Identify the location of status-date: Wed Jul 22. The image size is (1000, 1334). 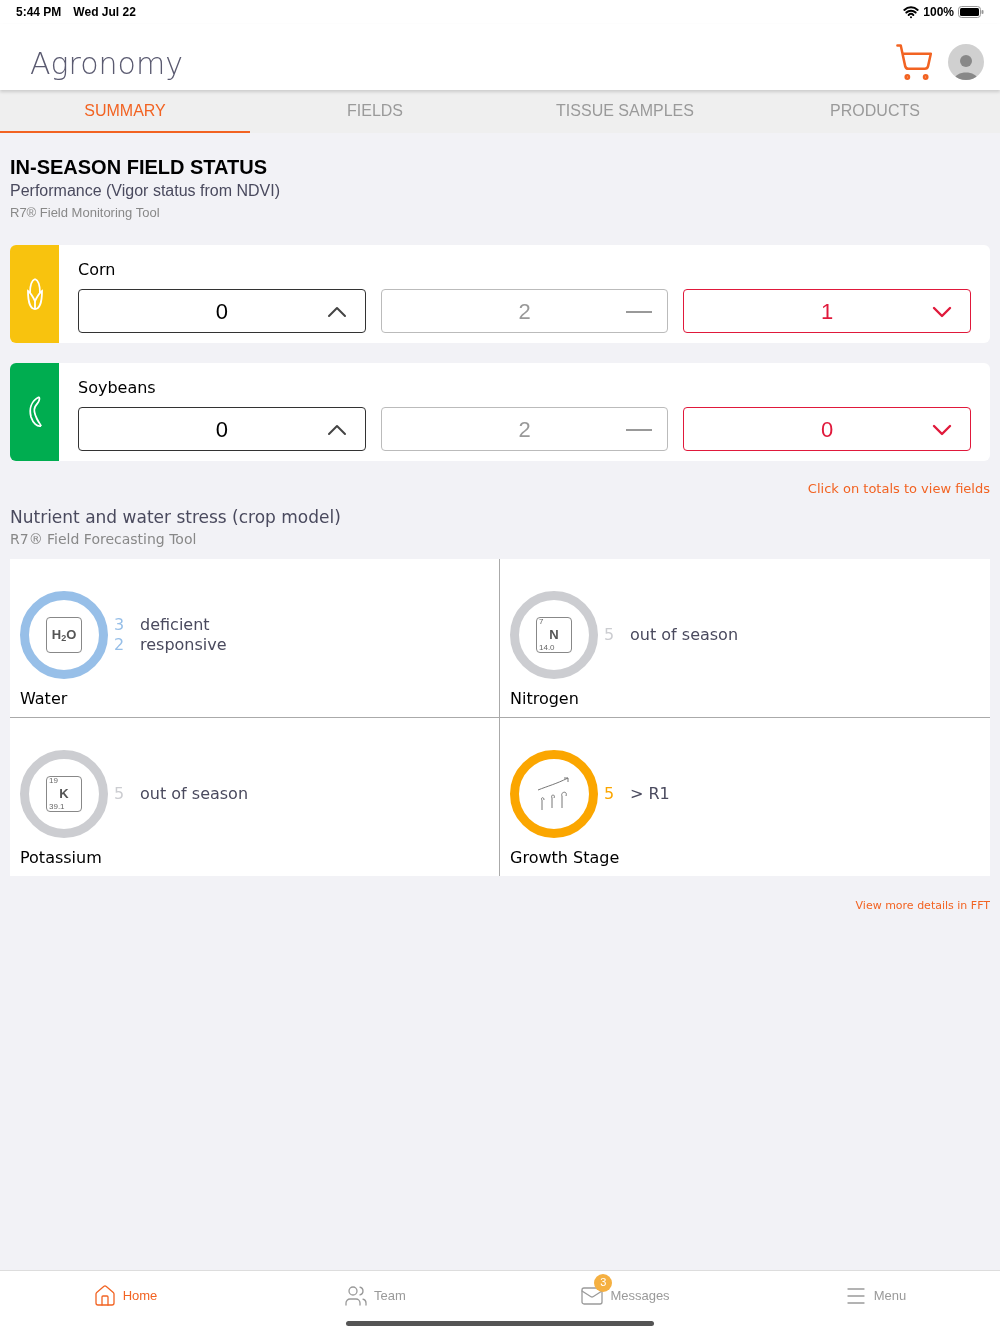
(104, 12).